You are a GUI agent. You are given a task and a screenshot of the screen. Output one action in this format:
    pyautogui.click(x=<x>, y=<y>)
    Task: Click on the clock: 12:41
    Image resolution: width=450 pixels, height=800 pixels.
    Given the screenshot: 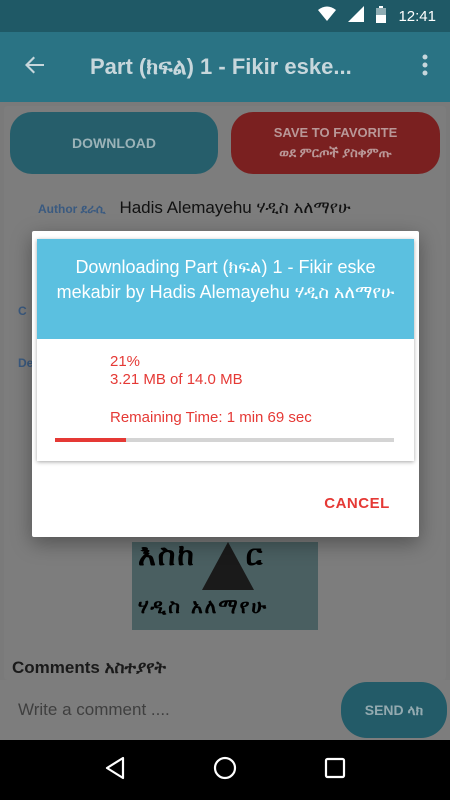 What is the action you would take?
    pyautogui.click(x=417, y=16)
    